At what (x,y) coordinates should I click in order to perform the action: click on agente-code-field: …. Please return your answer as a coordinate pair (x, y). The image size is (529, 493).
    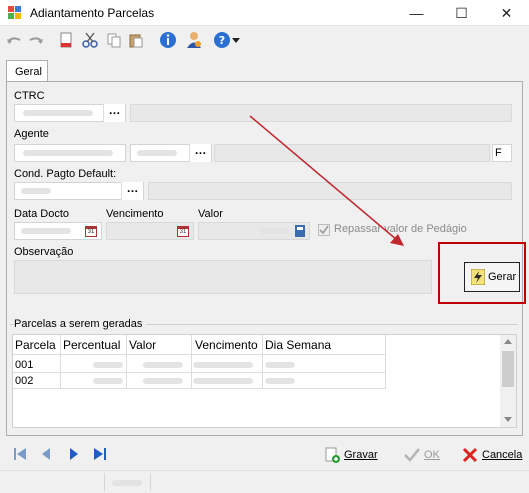
    Looking at the image, I should click on (171, 153).